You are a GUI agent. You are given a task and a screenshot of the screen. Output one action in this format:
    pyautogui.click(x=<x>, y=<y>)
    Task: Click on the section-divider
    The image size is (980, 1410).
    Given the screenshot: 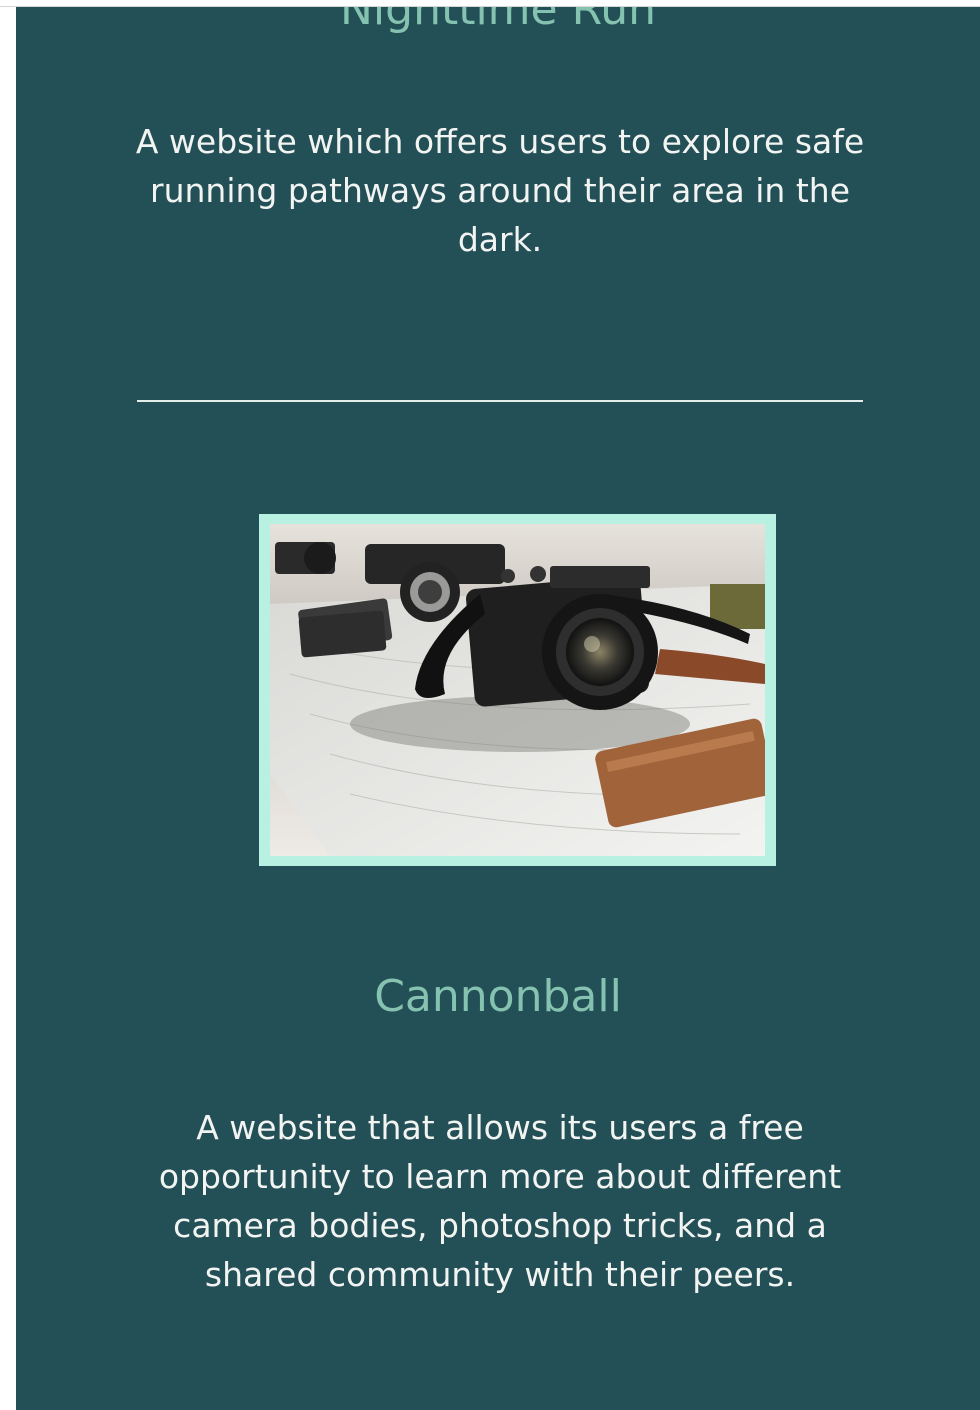 What is the action you would take?
    pyautogui.click(x=500, y=401)
    